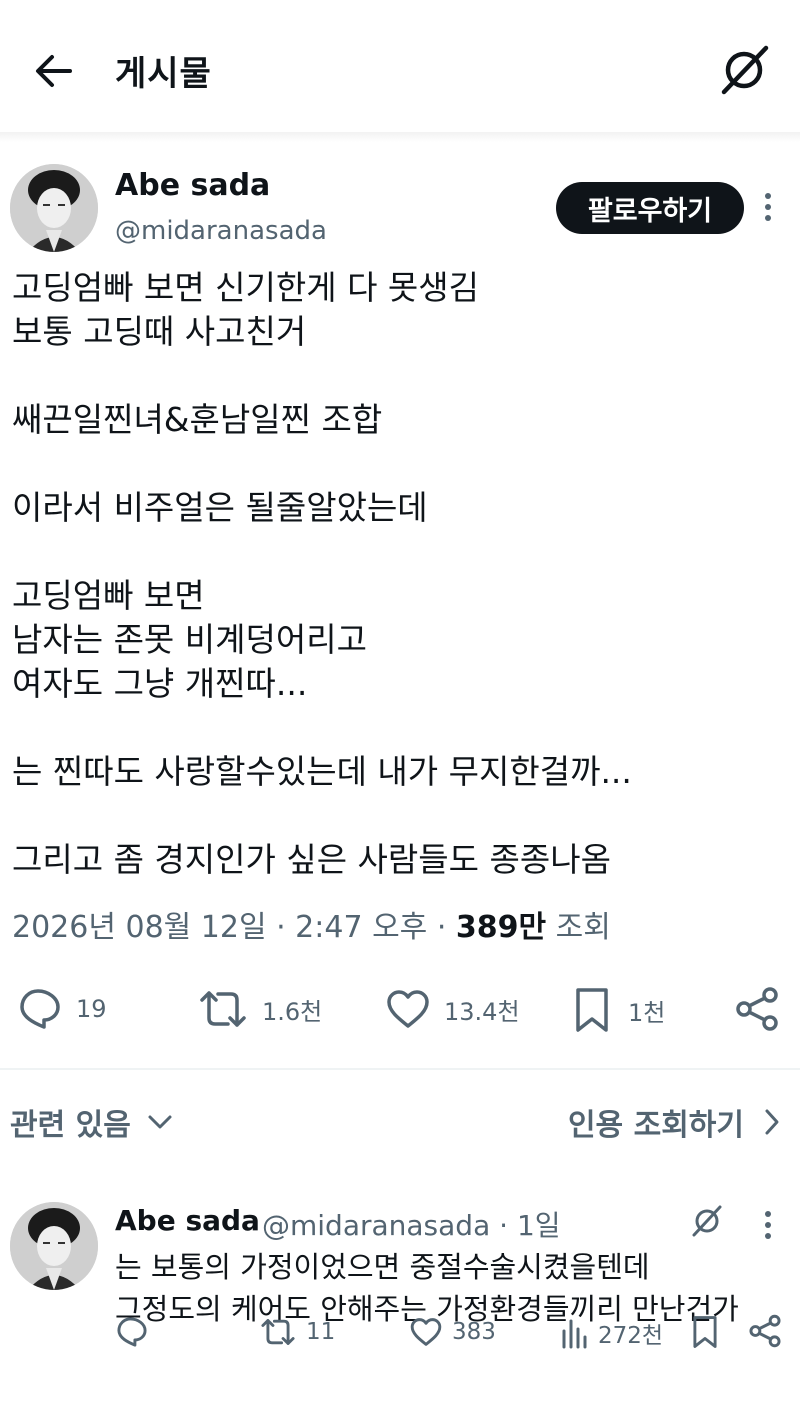 The width and height of the screenshot is (800, 1411). Describe the element at coordinates (574, 1334) in the screenshot. I see `analytics-icon` at that location.